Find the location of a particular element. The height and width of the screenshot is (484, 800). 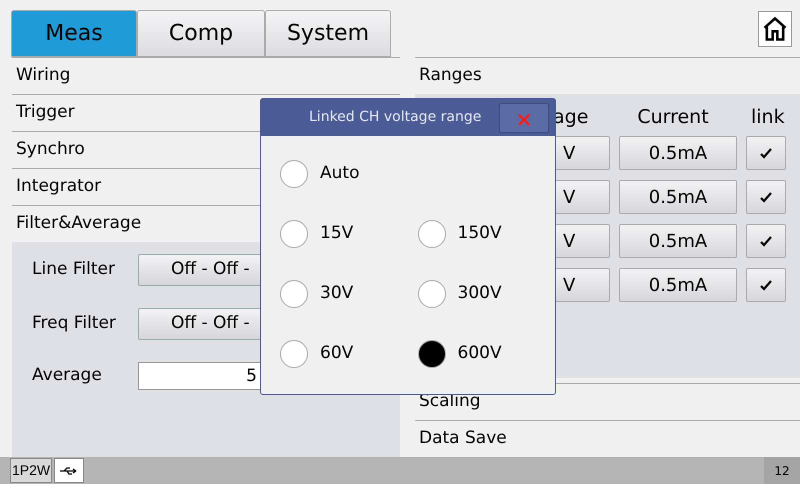

radio-label: 30V is located at coordinates (337, 294).